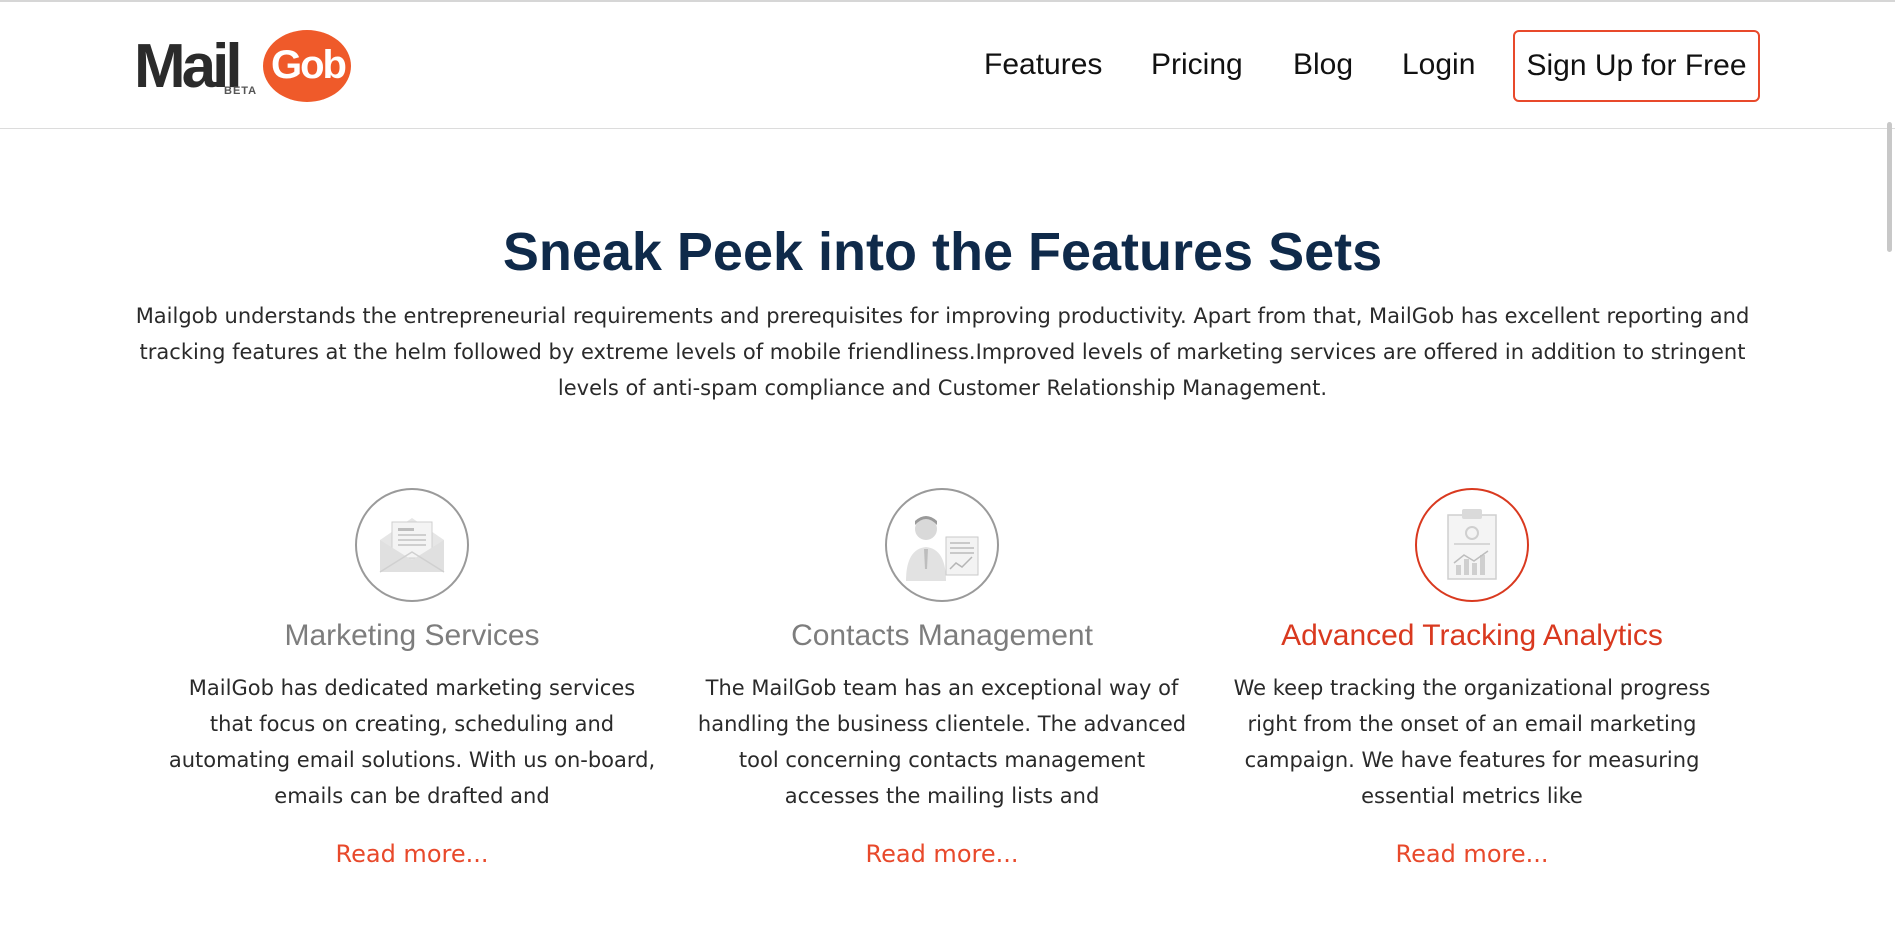 This screenshot has height=935, width=1895. Describe the element at coordinates (412, 635) in the screenshot. I see `feature-title: Marketing Services` at that location.